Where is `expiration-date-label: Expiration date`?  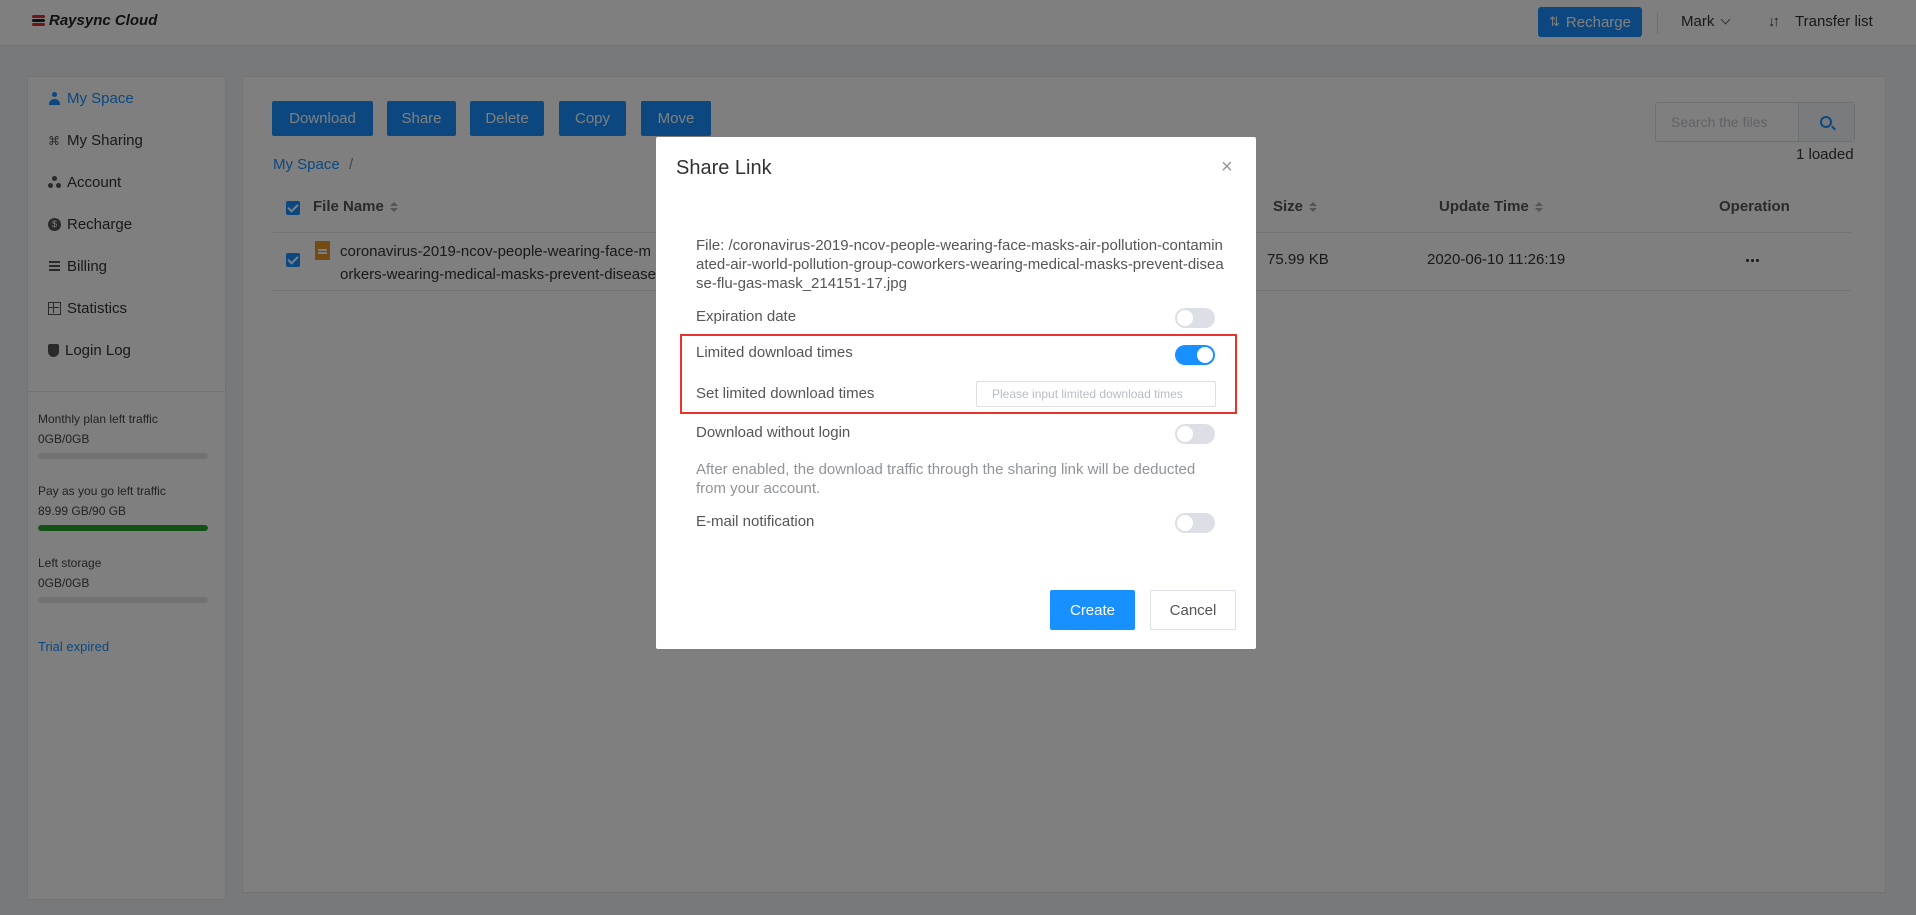 expiration-date-label: Expiration date is located at coordinates (746, 316).